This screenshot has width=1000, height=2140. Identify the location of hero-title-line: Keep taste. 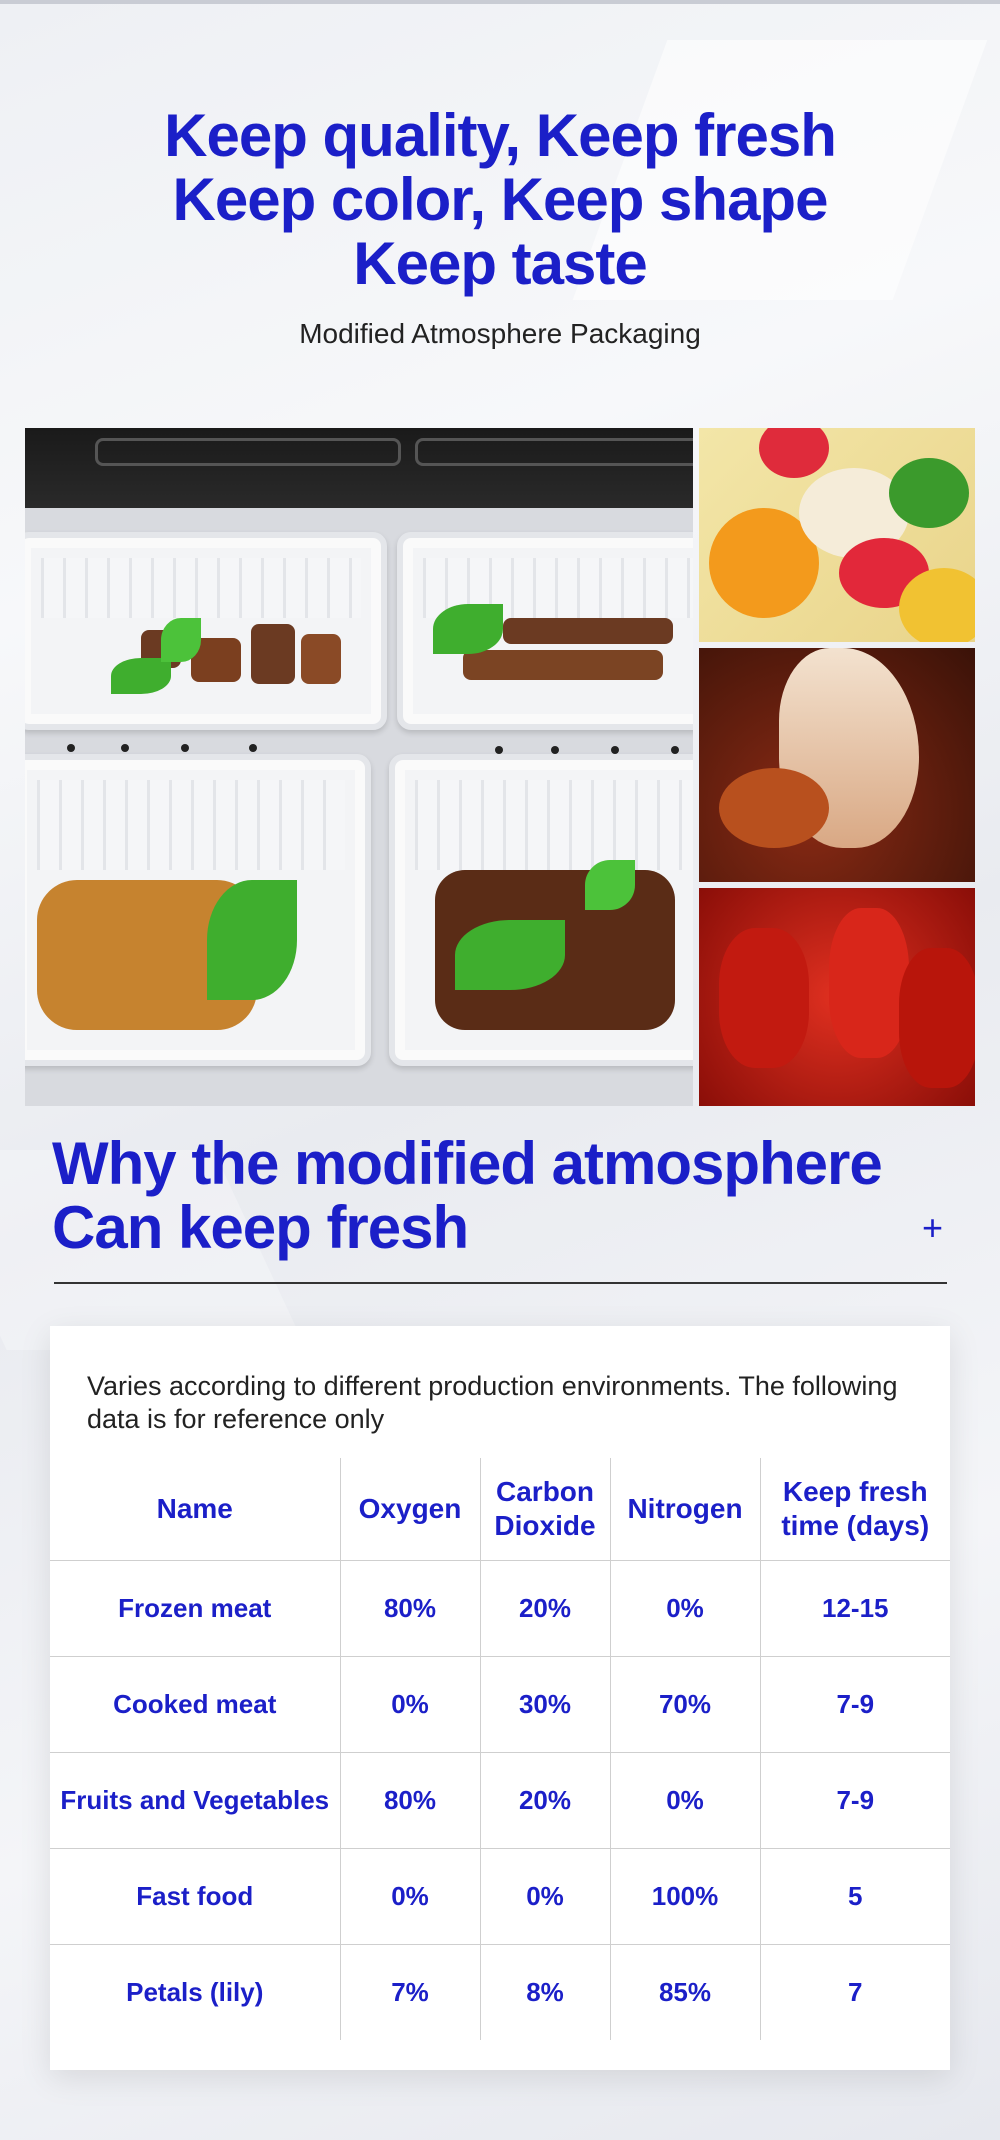
(500, 263).